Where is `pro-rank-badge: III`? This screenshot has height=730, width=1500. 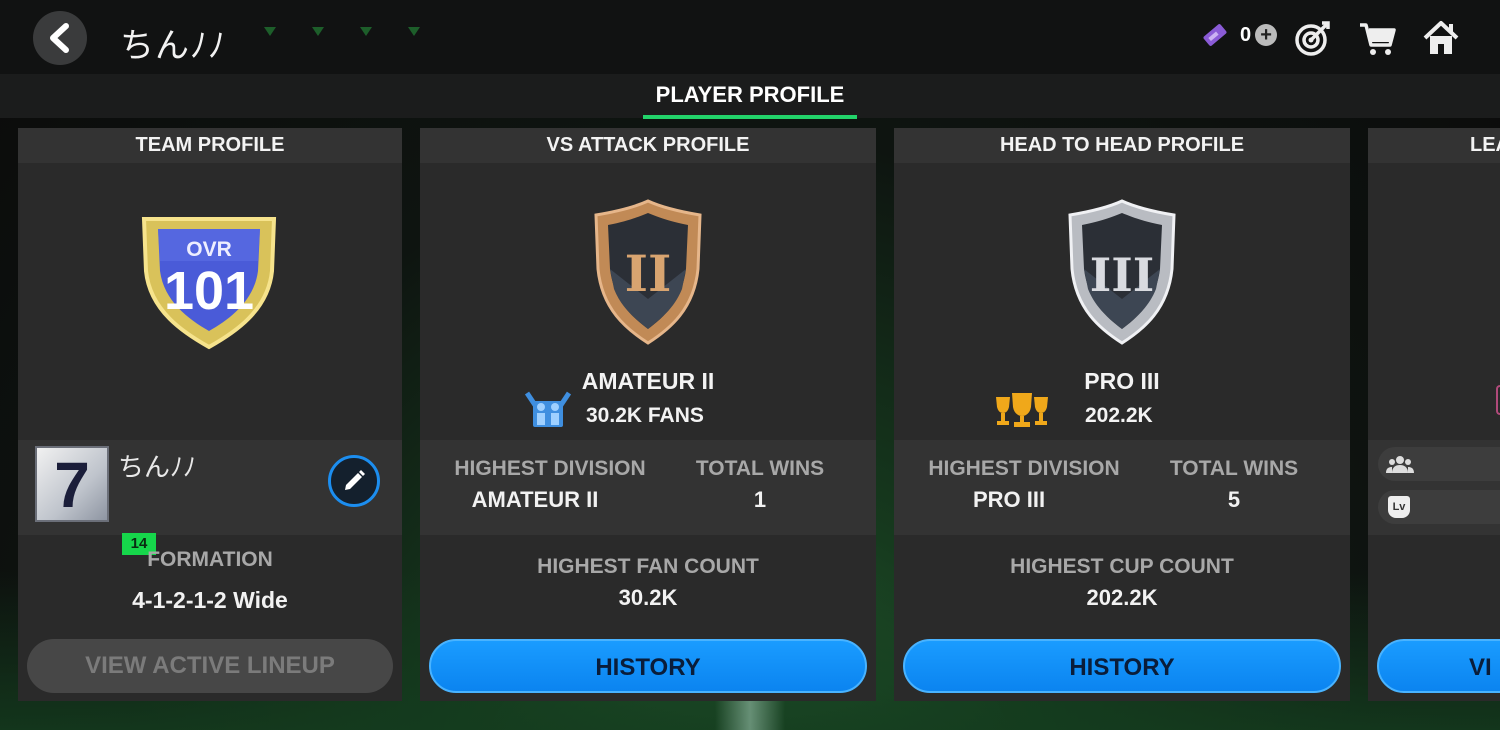
pro-rank-badge: III is located at coordinates (1122, 272).